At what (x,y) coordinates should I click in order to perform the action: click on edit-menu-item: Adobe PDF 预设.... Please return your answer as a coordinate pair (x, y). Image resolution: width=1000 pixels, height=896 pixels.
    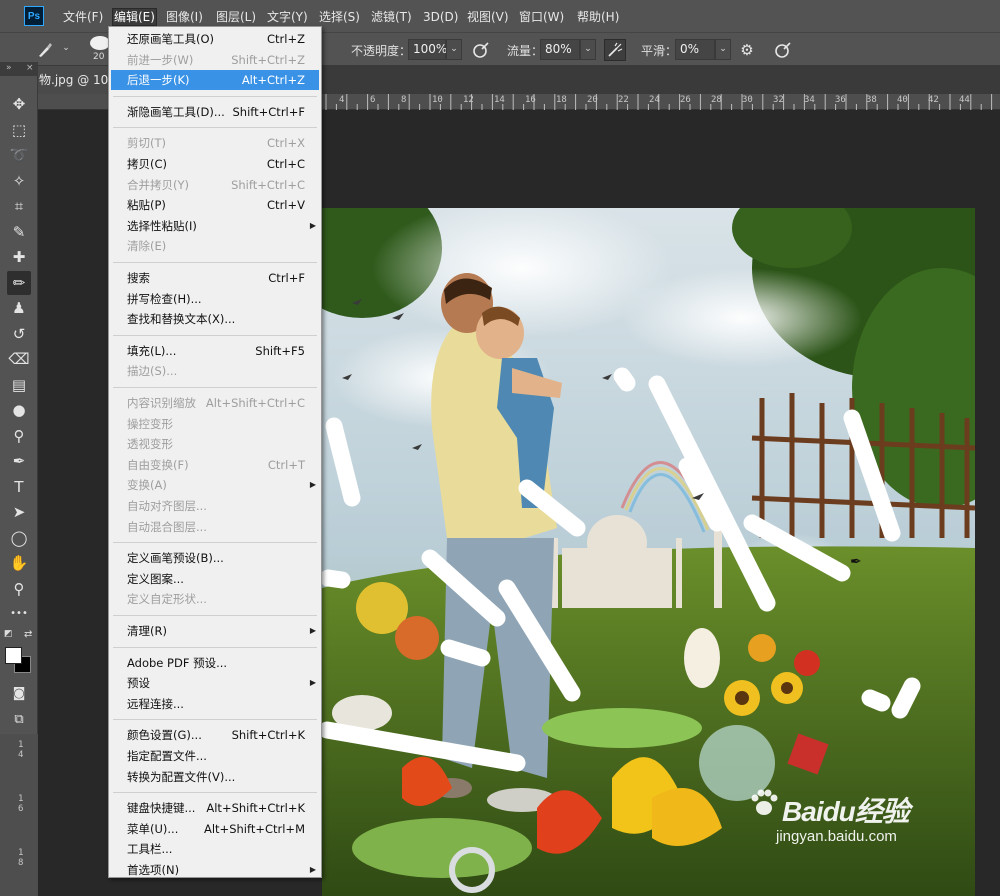
    Looking at the image, I should click on (215, 663).